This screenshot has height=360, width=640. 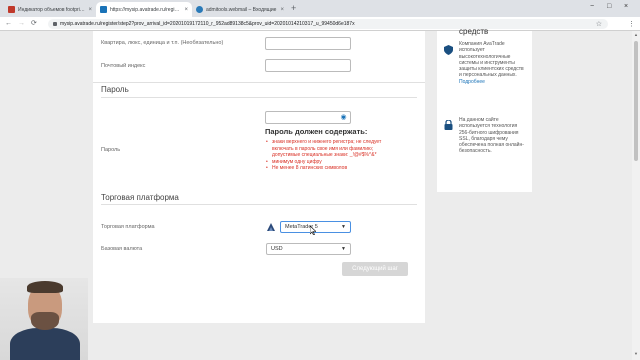 What do you see at coordinates (636, 101) in the screenshot?
I see `scroll-thumb` at bounding box center [636, 101].